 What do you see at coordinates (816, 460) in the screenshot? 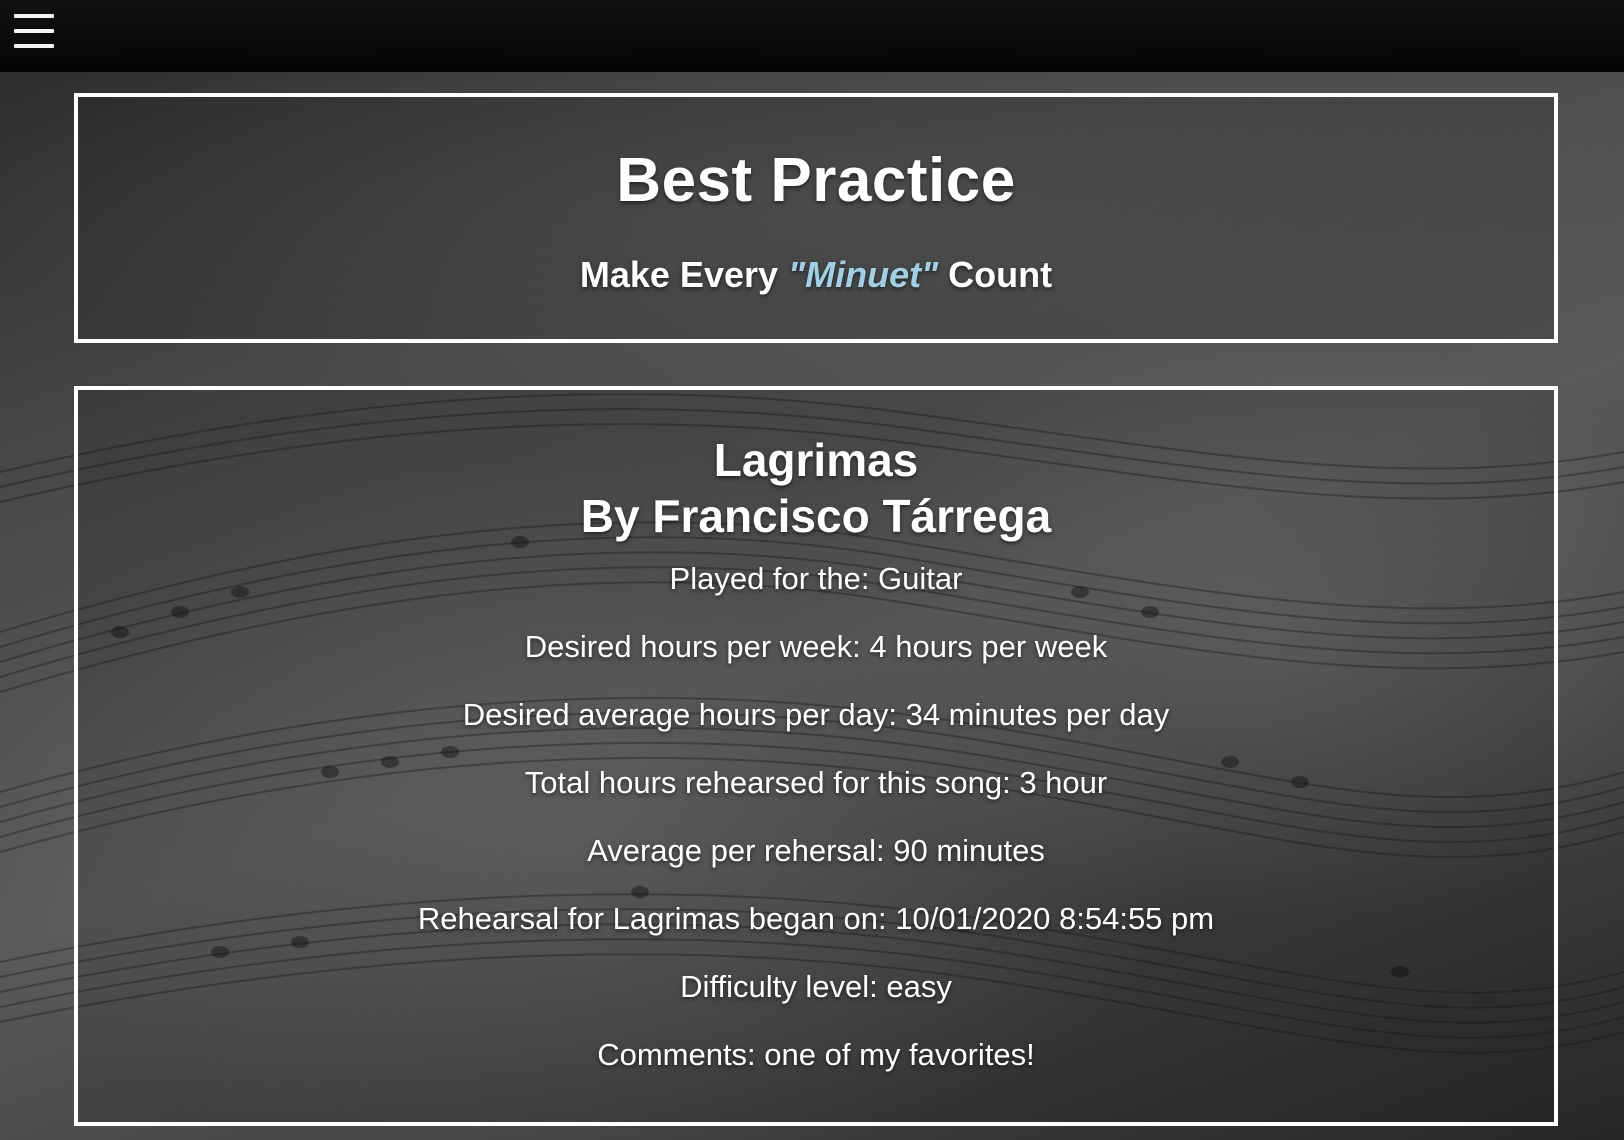
I see `song-title: Lagrimas` at bounding box center [816, 460].